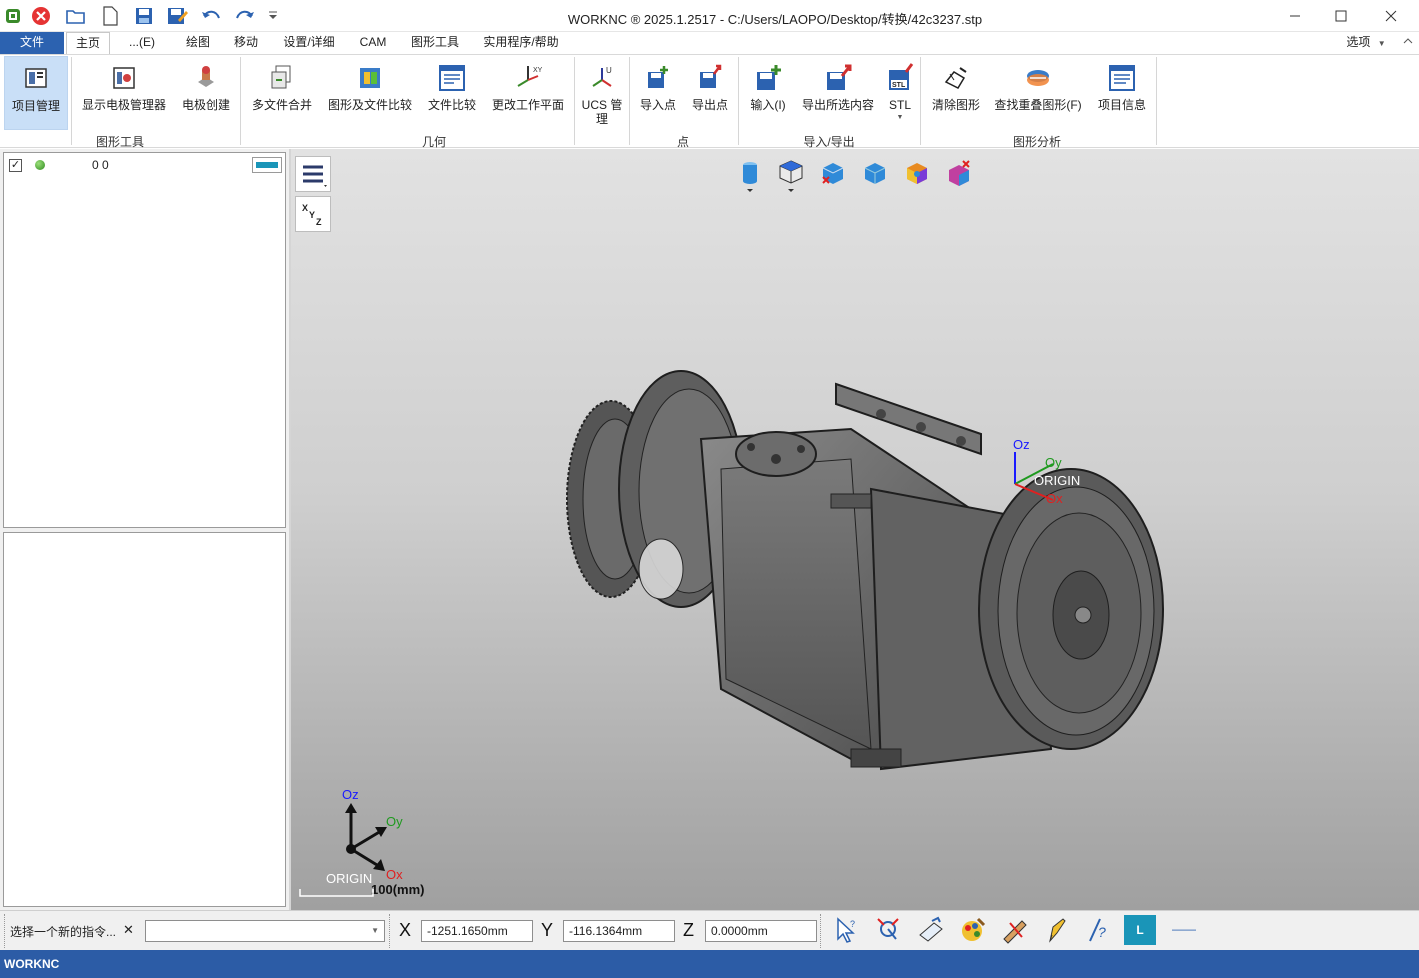 This screenshot has width=1419, height=978. I want to click on color-palette-icon, so click(973, 930).